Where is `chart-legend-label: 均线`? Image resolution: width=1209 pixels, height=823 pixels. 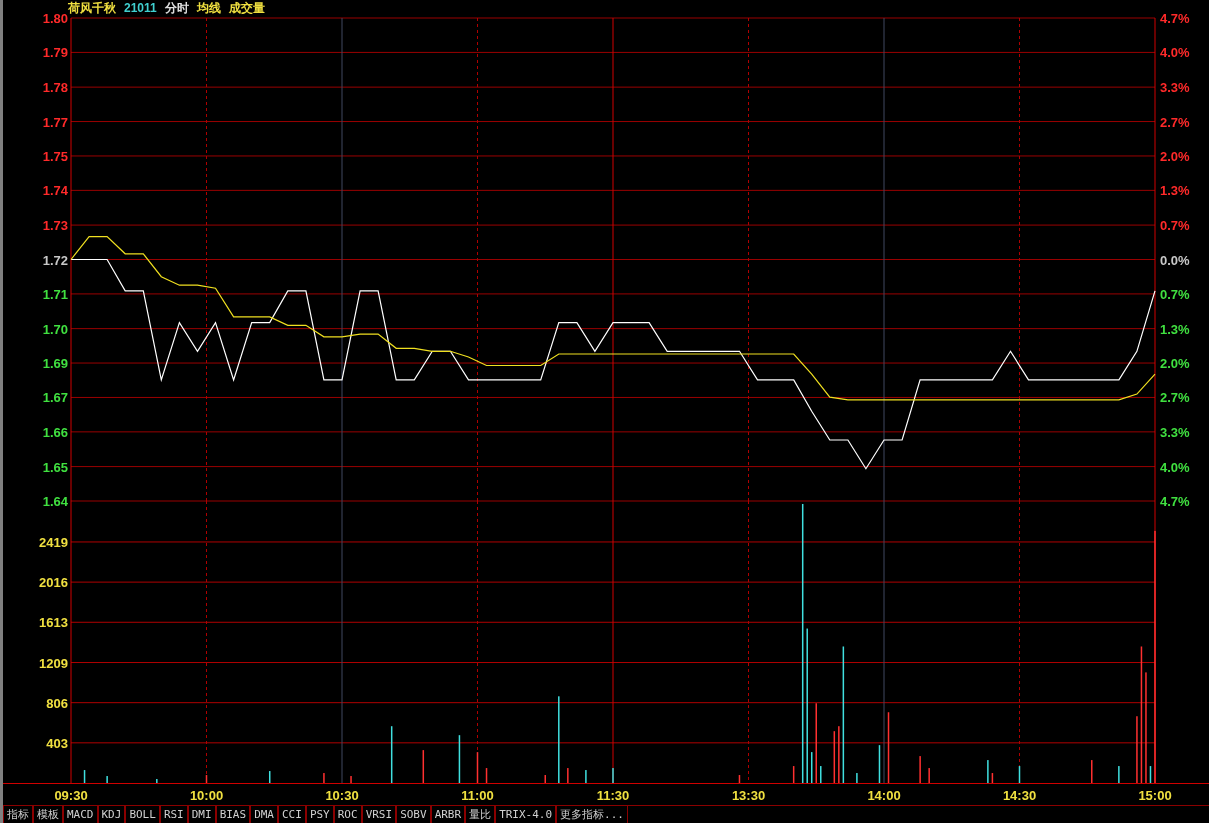
chart-legend-label: 均线 is located at coordinates (208, 8).